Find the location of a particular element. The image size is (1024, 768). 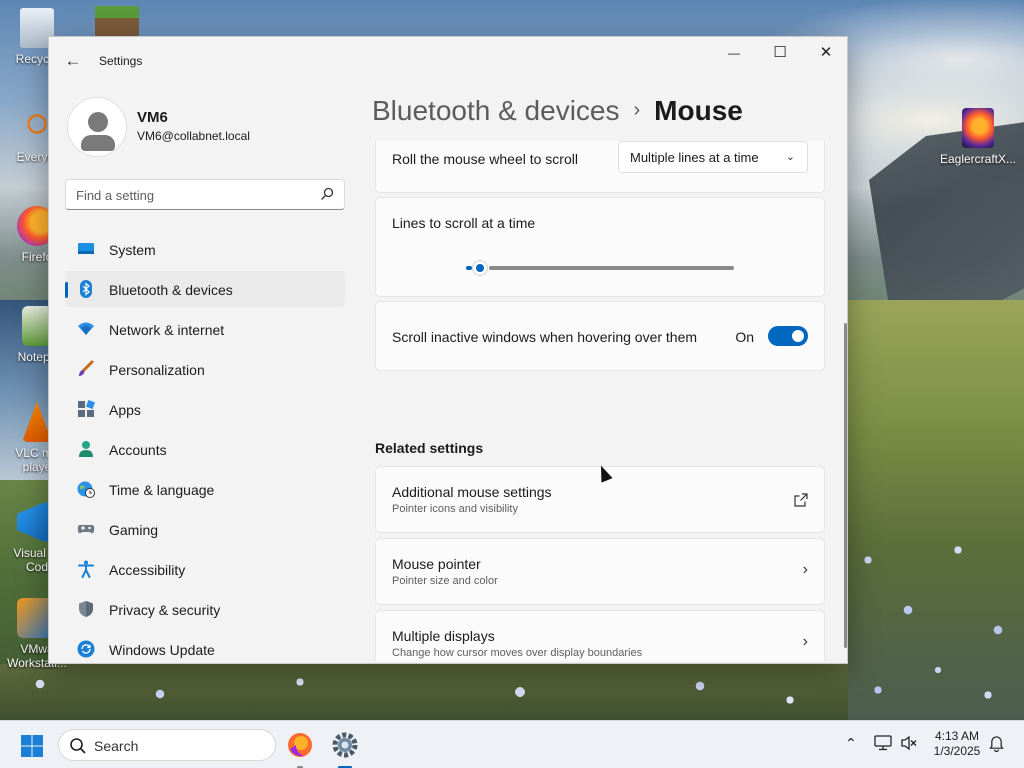

external-link-icon is located at coordinates (801, 500).